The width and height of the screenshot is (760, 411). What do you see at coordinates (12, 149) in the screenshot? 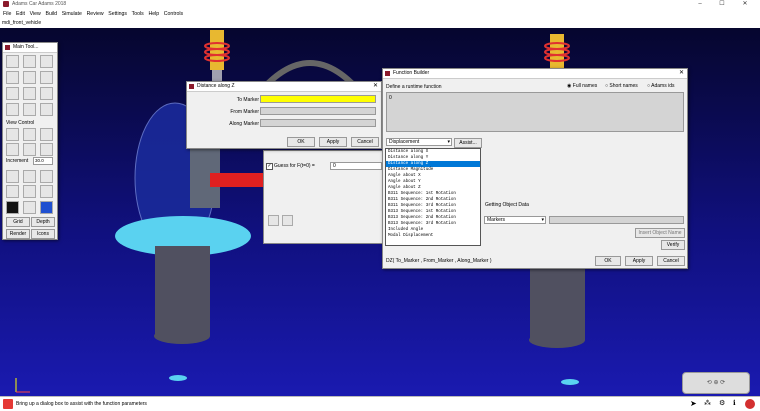
I see `view-front-icon` at bounding box center [12, 149].